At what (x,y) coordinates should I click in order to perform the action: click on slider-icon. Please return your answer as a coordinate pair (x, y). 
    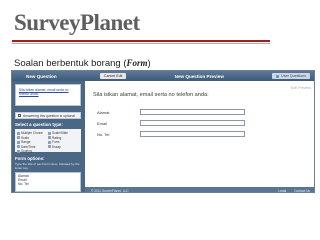
    Looking at the image, I should click on (49, 133).